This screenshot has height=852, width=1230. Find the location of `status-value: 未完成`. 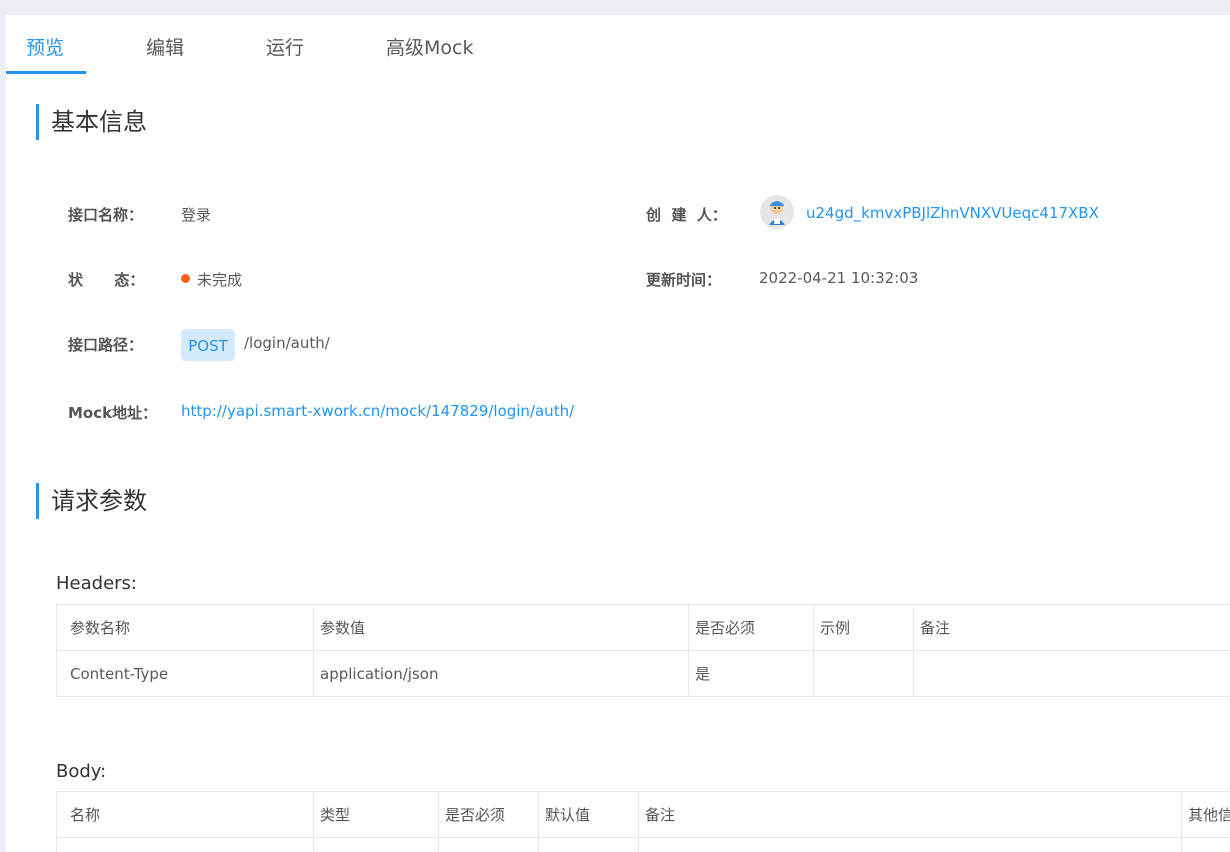

status-value: 未完成 is located at coordinates (220, 280).